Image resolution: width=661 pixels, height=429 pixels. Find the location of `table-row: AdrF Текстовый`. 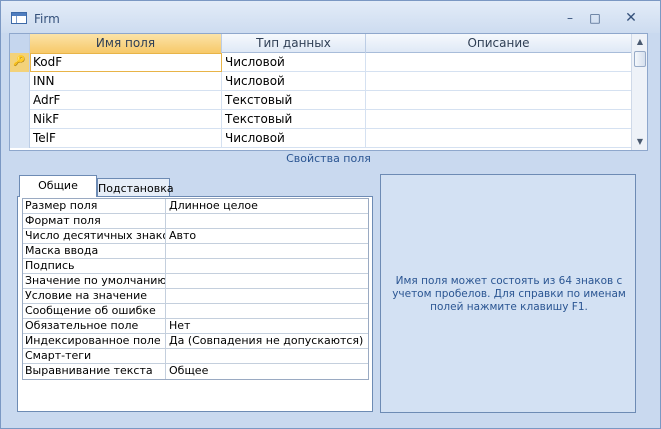

table-row: AdrF Текстовый is located at coordinates (320, 100).